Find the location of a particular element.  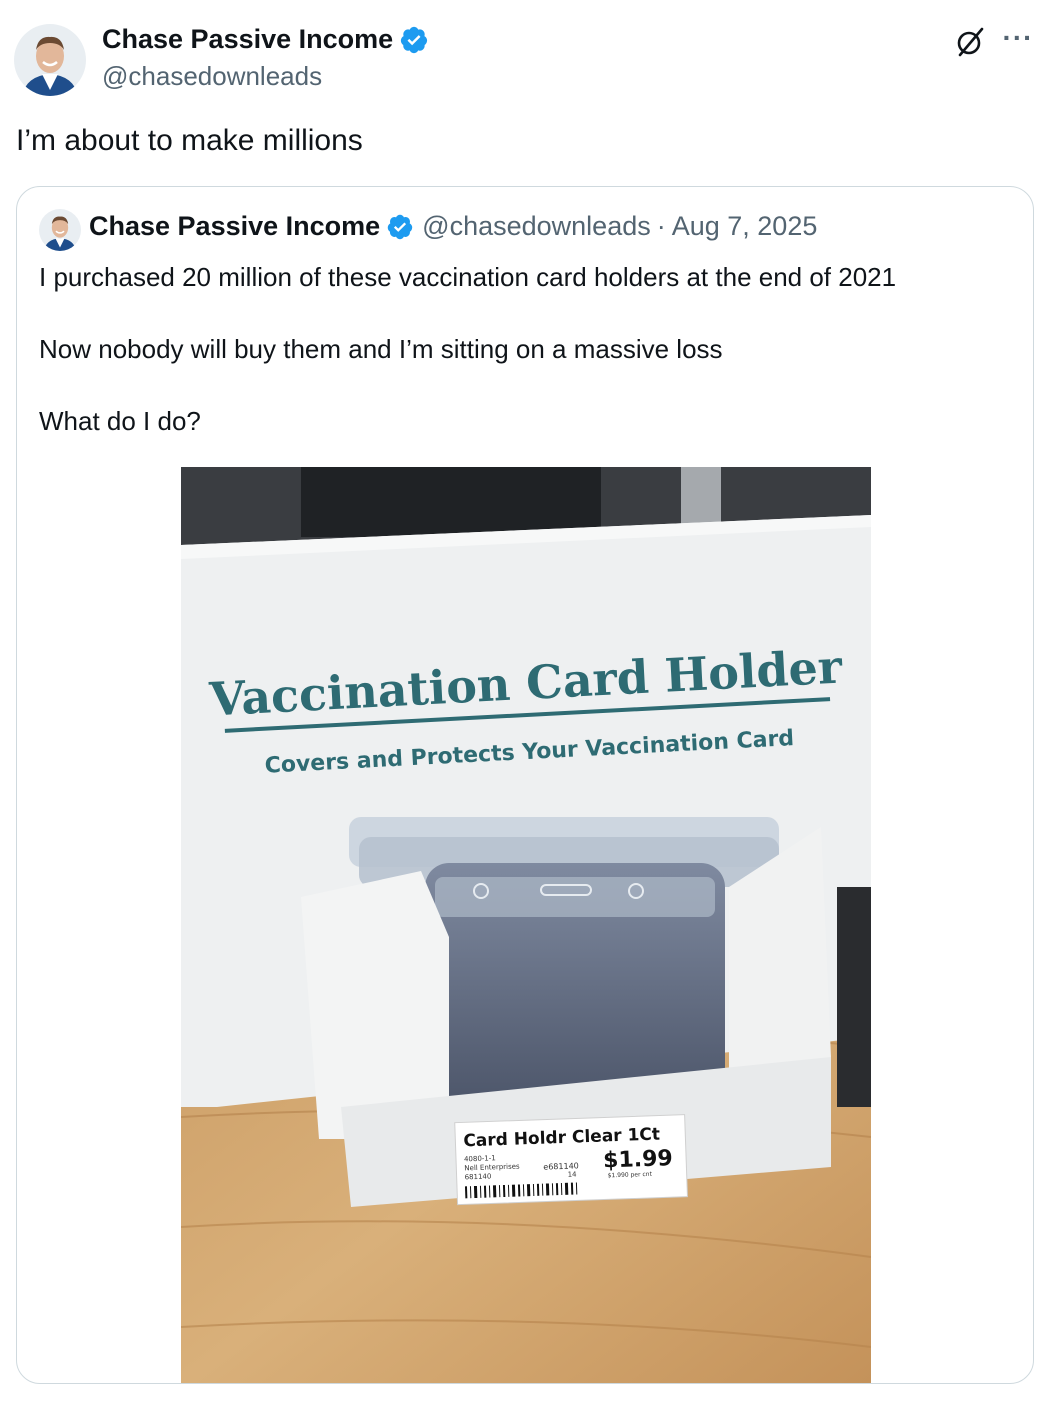

grok-icon is located at coordinates (970, 42).